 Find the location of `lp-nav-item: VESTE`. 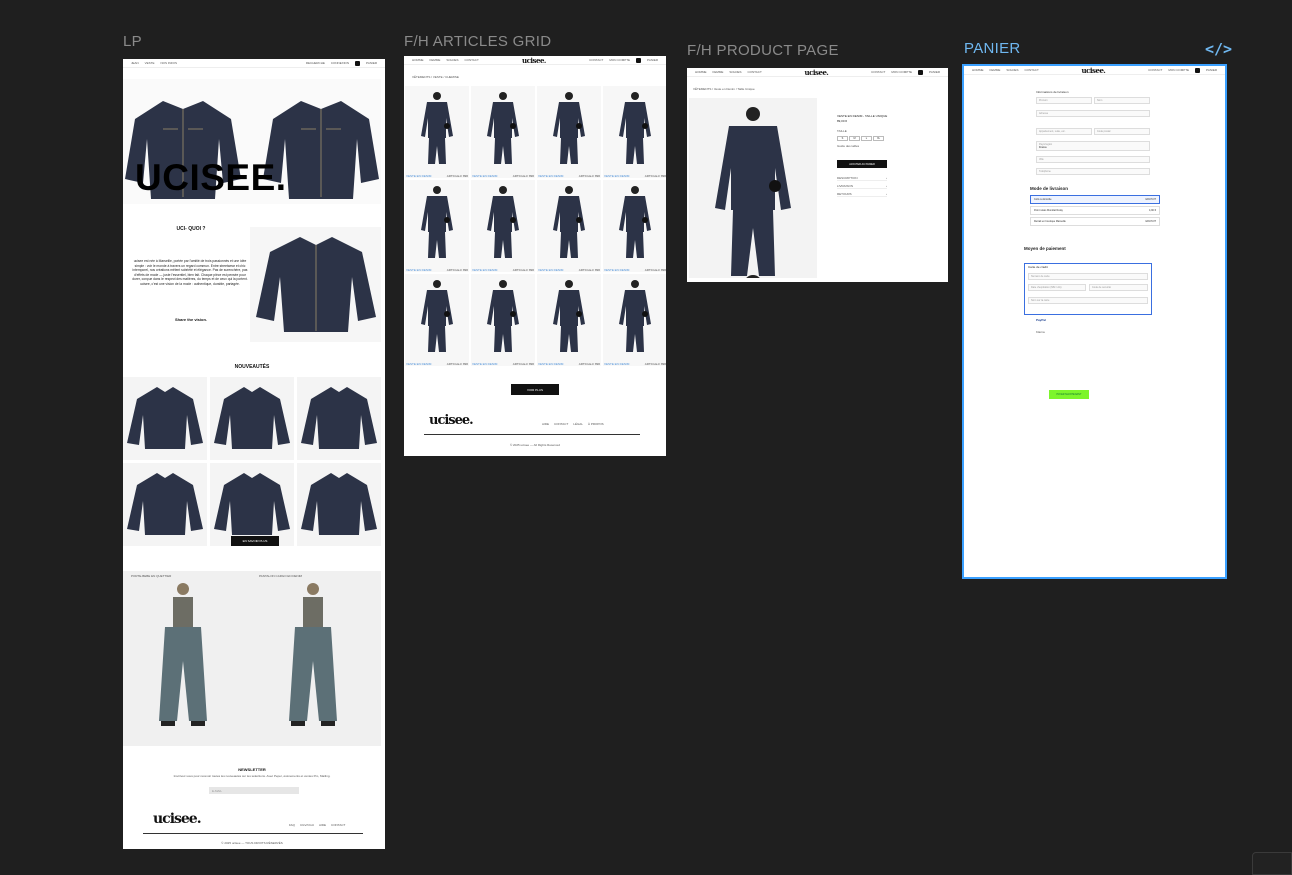

lp-nav-item: VESTE is located at coordinates (150, 63).